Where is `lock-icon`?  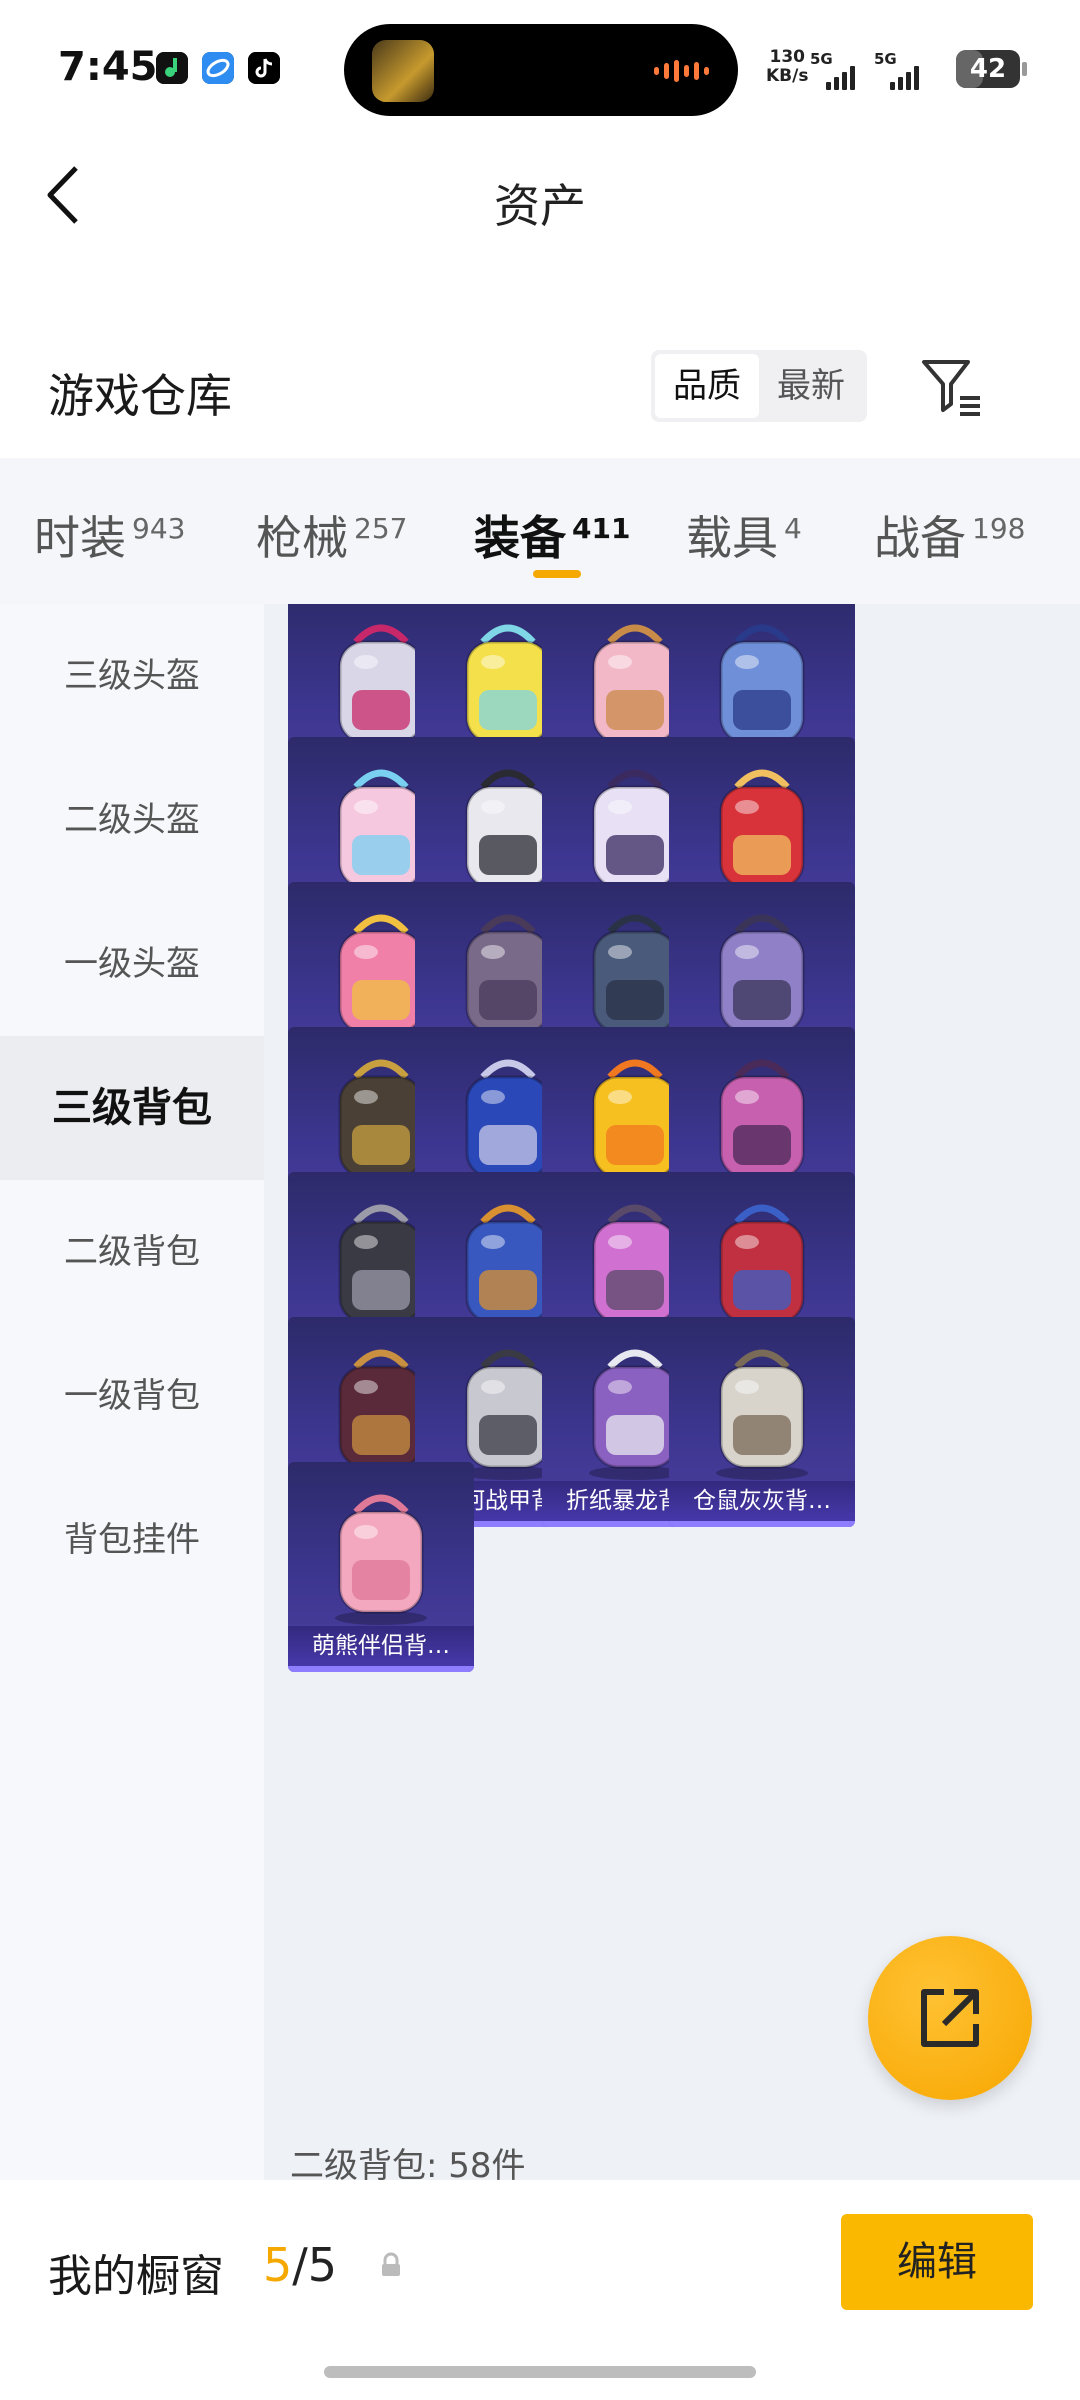
lock-icon is located at coordinates (391, 2265).